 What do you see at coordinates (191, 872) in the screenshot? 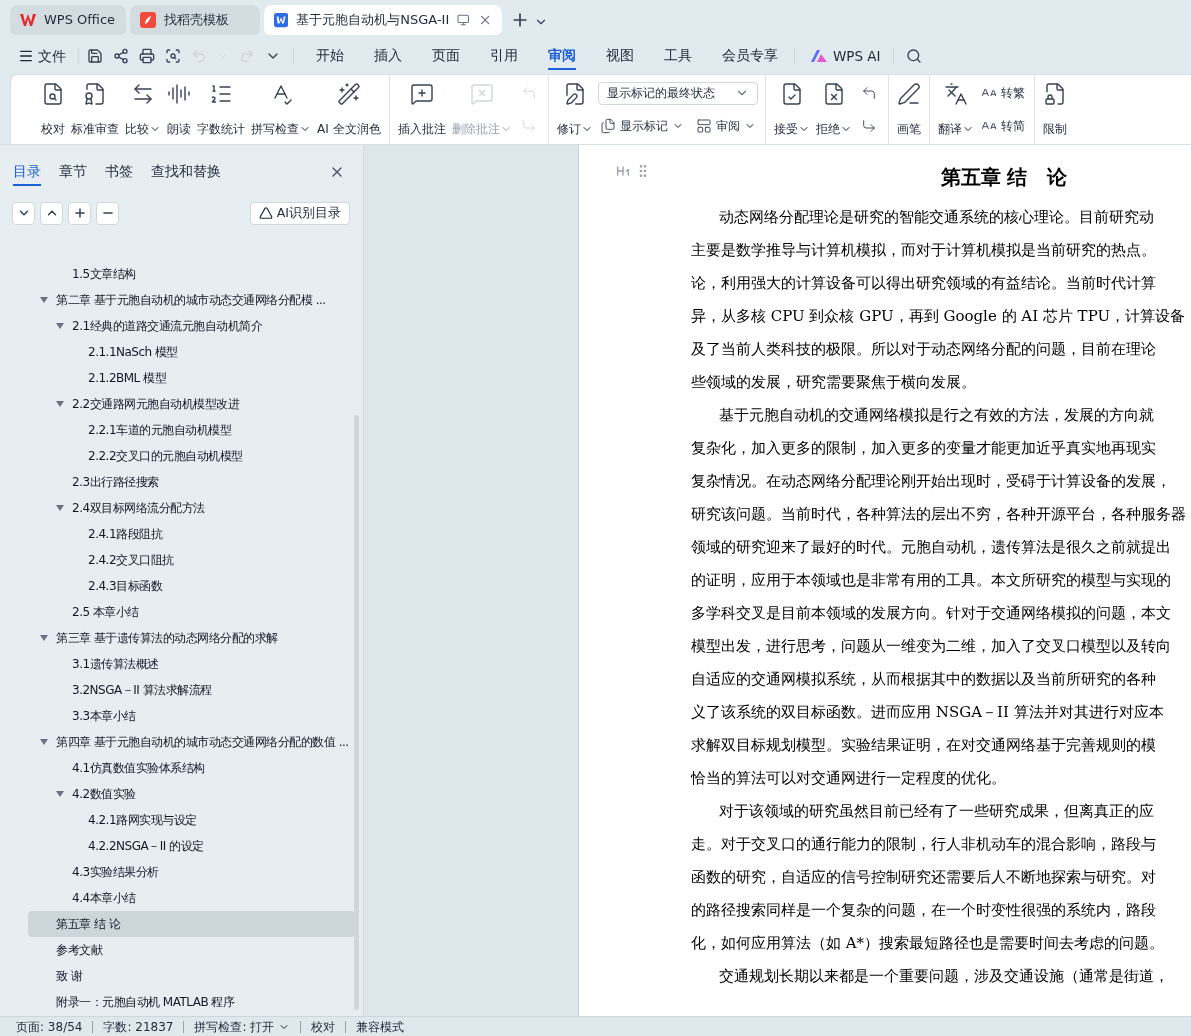
I see `toc-item: 4.3实验结果分析` at bounding box center [191, 872].